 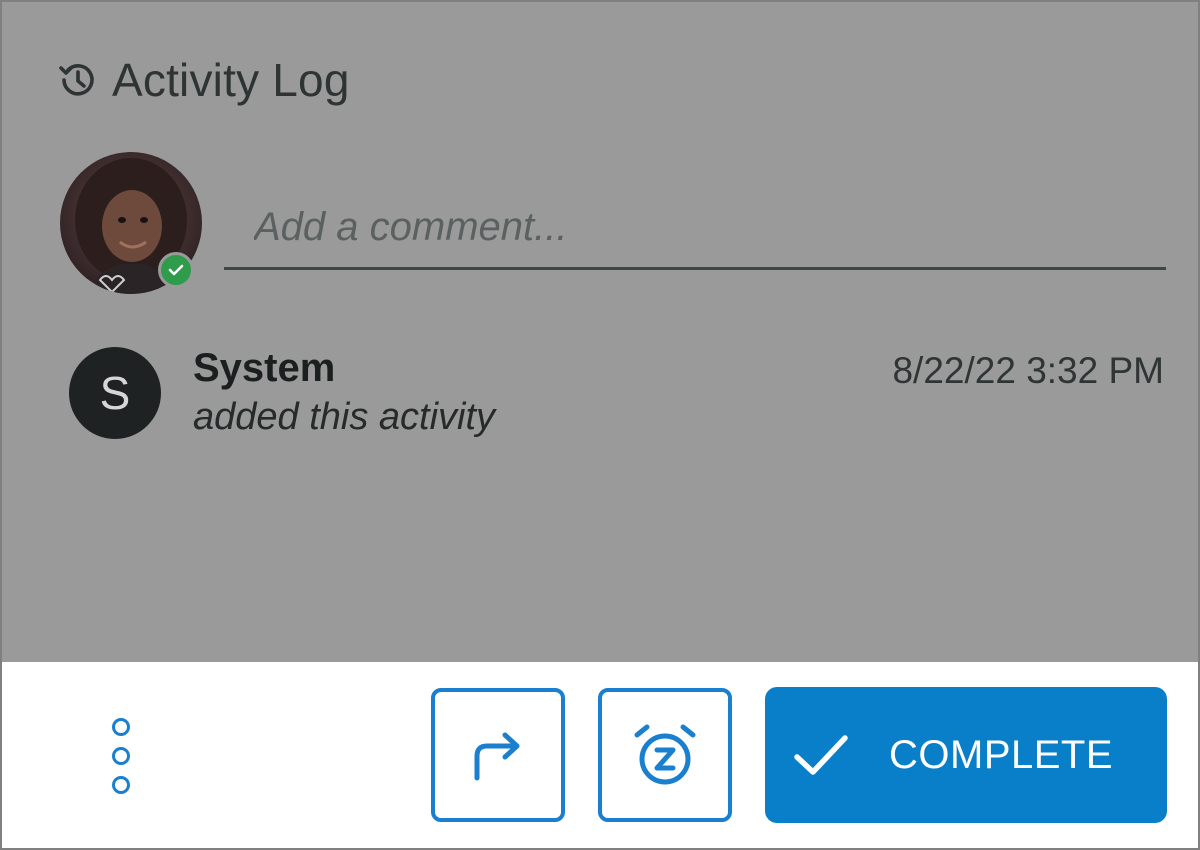 I want to click on forward-button, so click(x=498, y=755).